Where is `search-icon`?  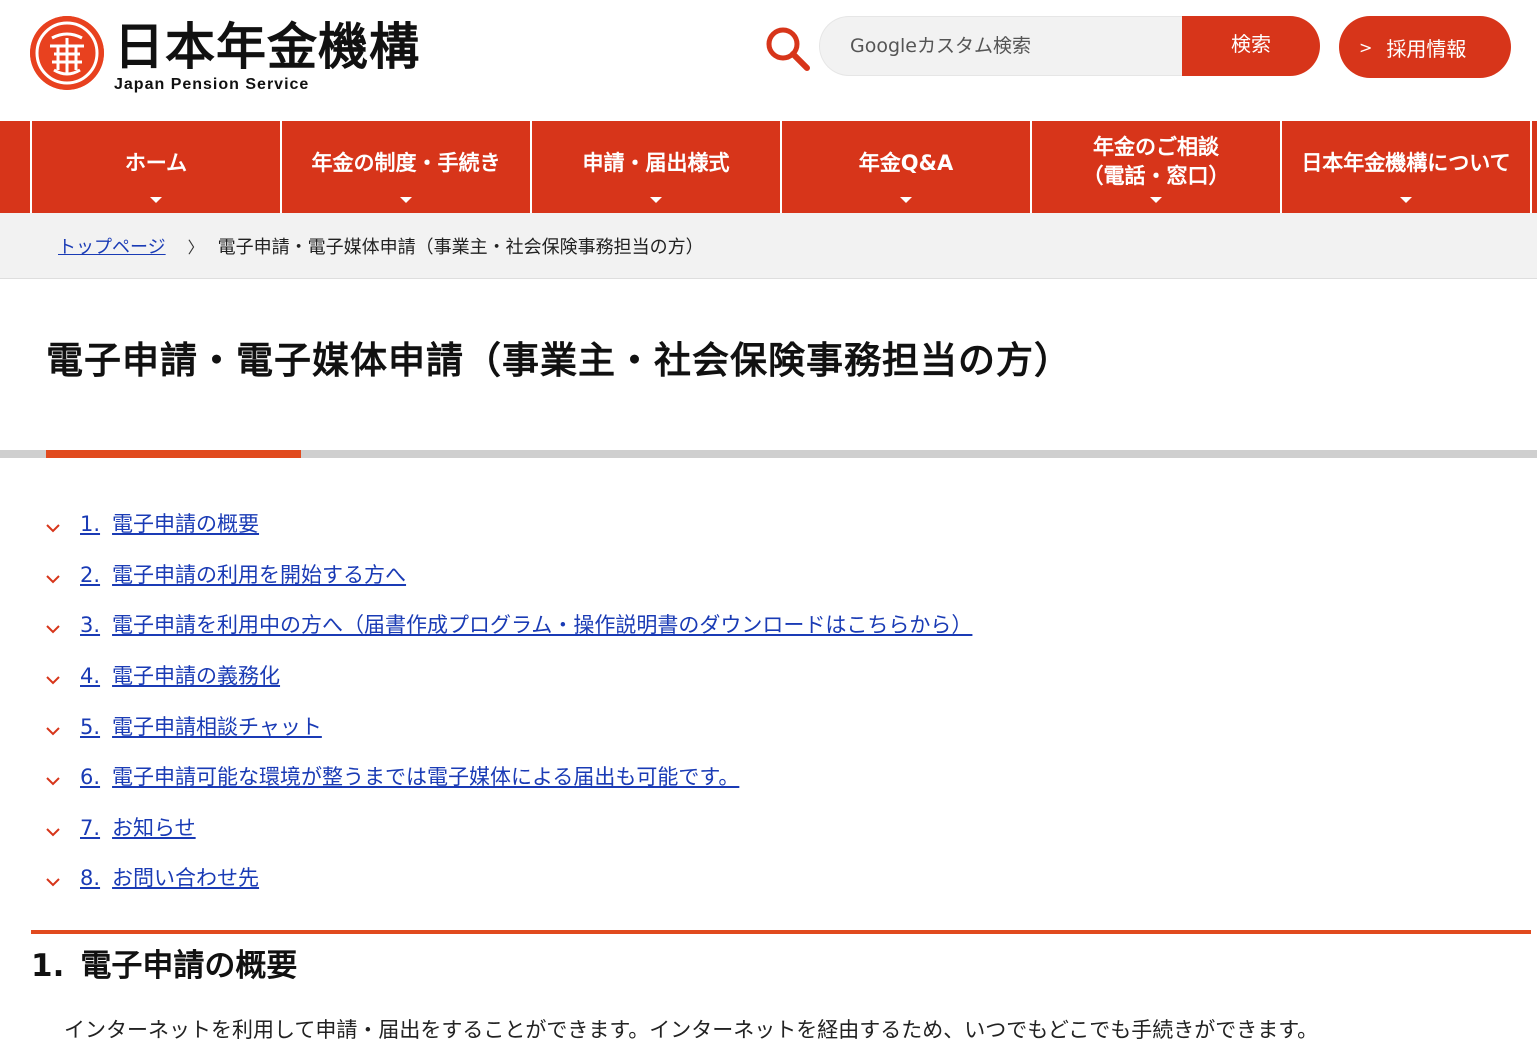
search-icon is located at coordinates (787, 48).